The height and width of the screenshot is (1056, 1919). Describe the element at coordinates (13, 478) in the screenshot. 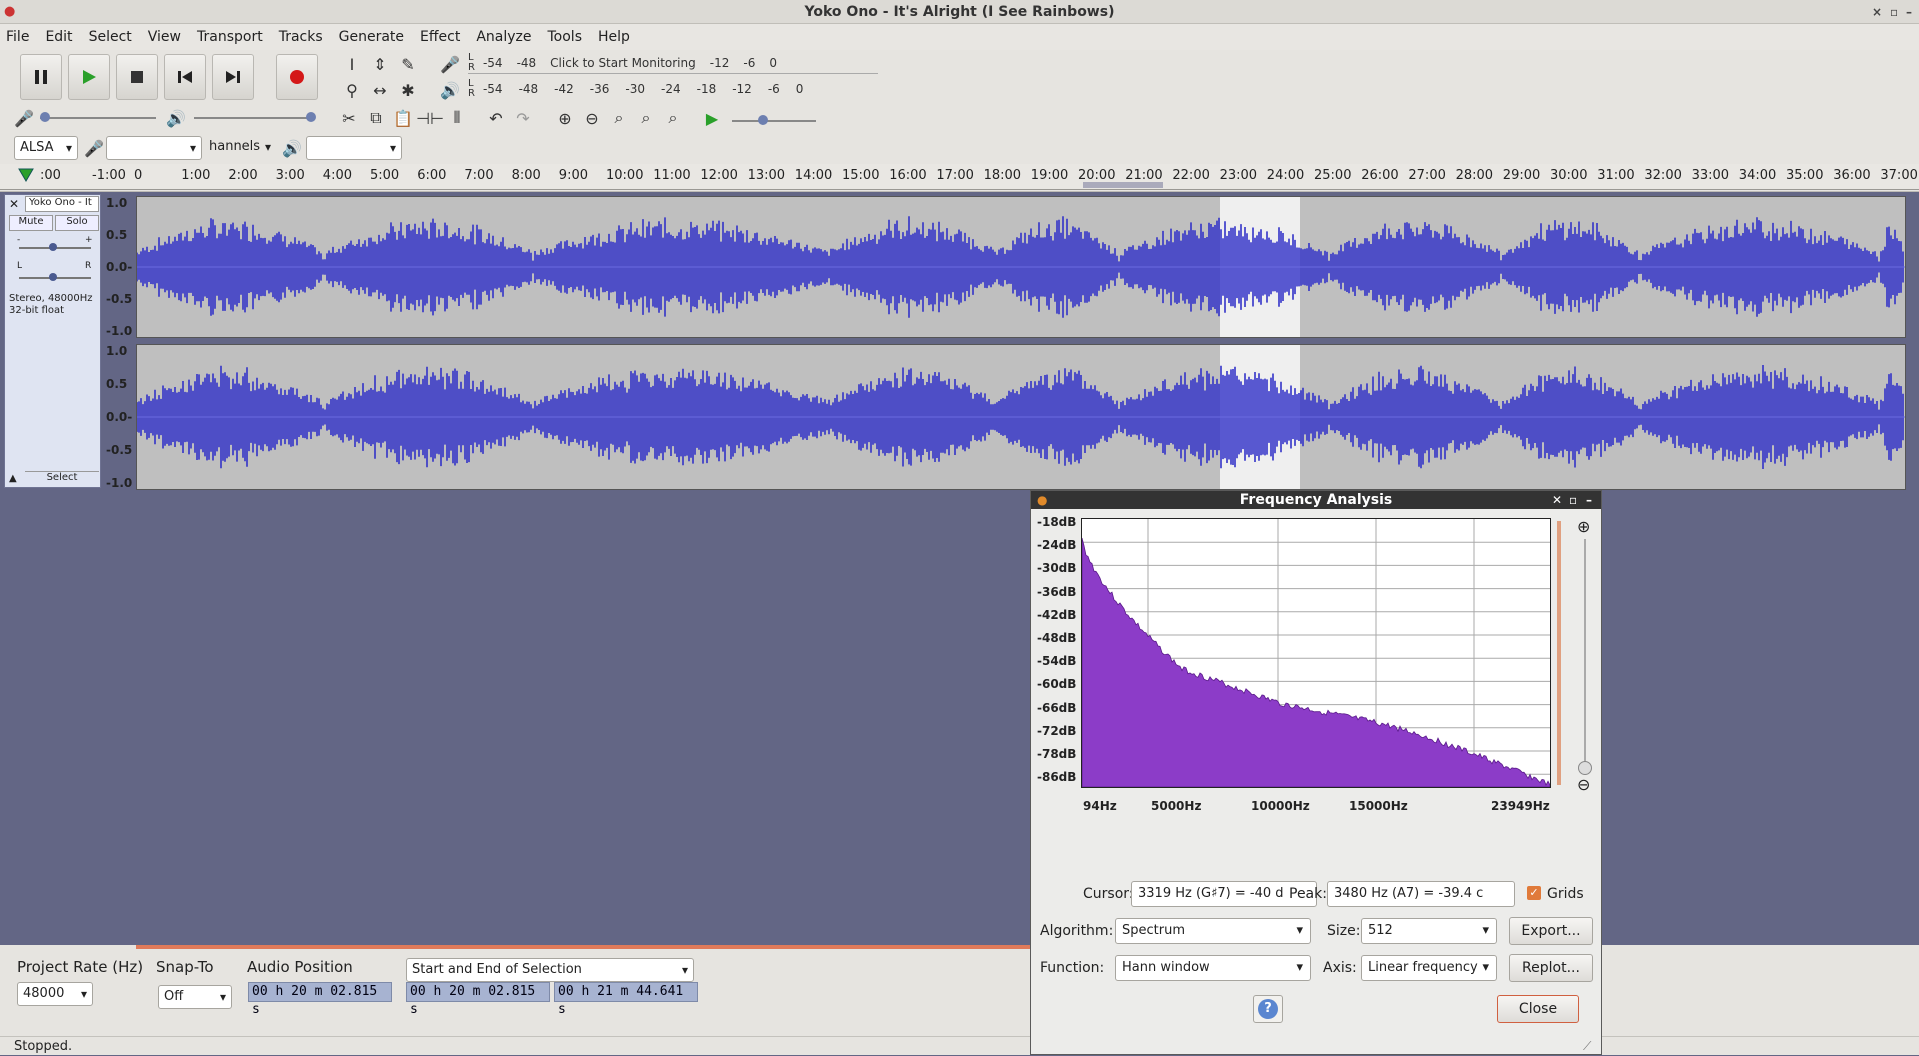

I see `collapse-track-icon: ▲` at that location.